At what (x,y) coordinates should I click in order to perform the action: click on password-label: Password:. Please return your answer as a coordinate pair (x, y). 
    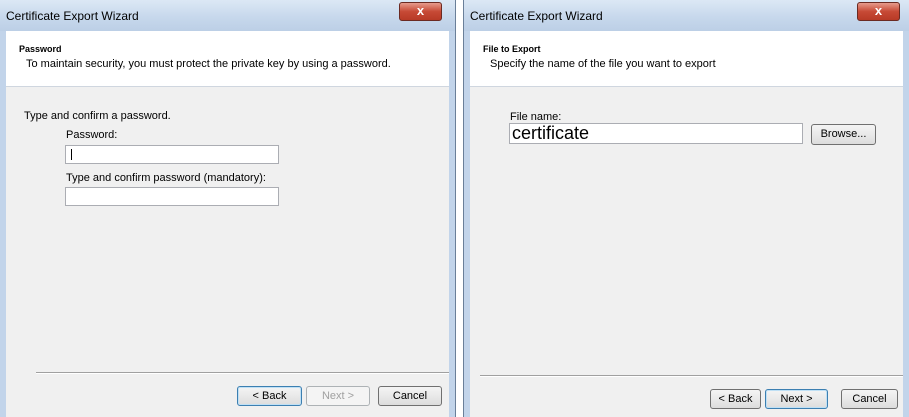
    Looking at the image, I should click on (92, 135).